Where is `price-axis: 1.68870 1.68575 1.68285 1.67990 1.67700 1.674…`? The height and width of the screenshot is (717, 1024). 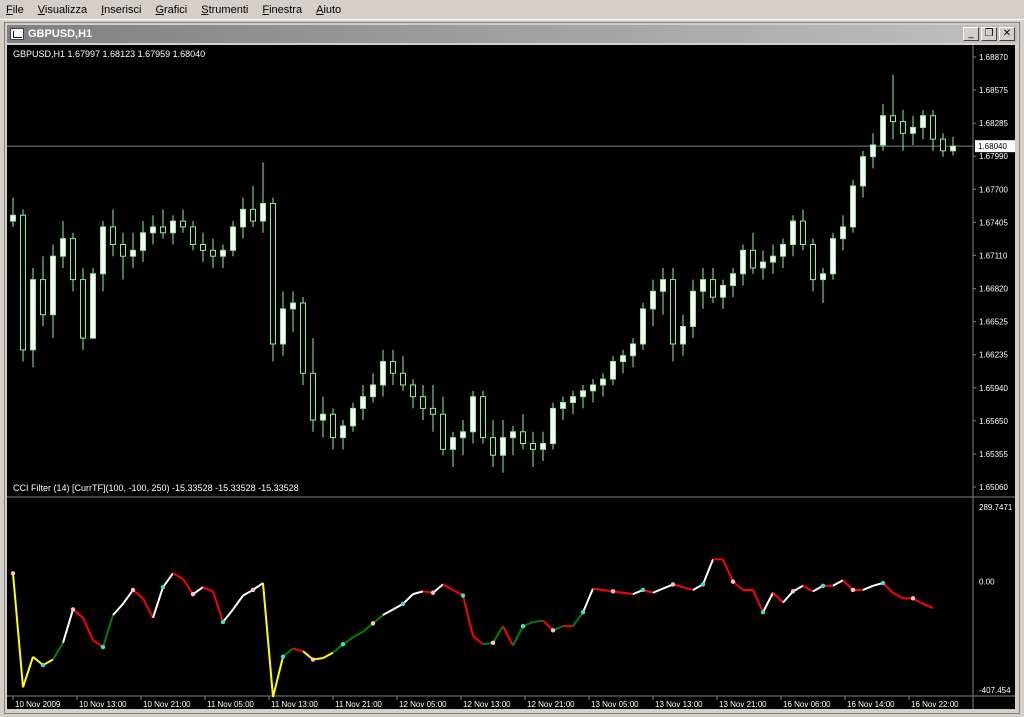 price-axis: 1.68870 1.68575 1.68285 1.67990 1.67700 1.674… is located at coordinates (994, 272).